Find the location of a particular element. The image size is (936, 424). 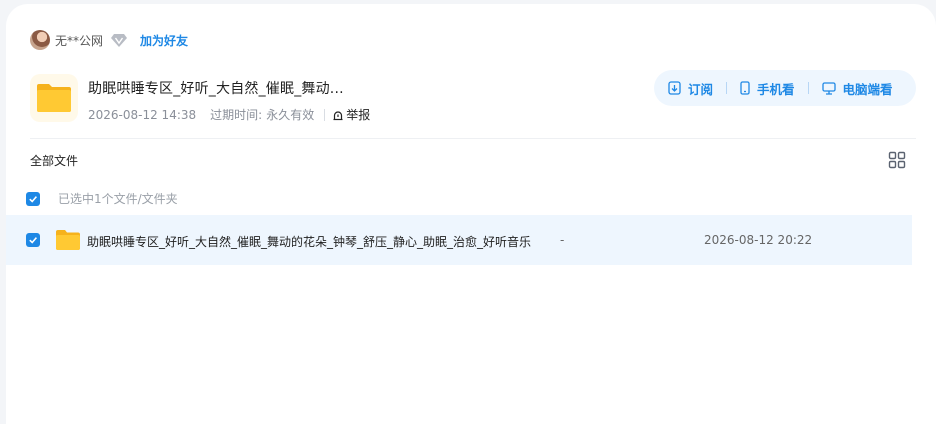

pc-view-label: 电脑端看 is located at coordinates (867, 89).